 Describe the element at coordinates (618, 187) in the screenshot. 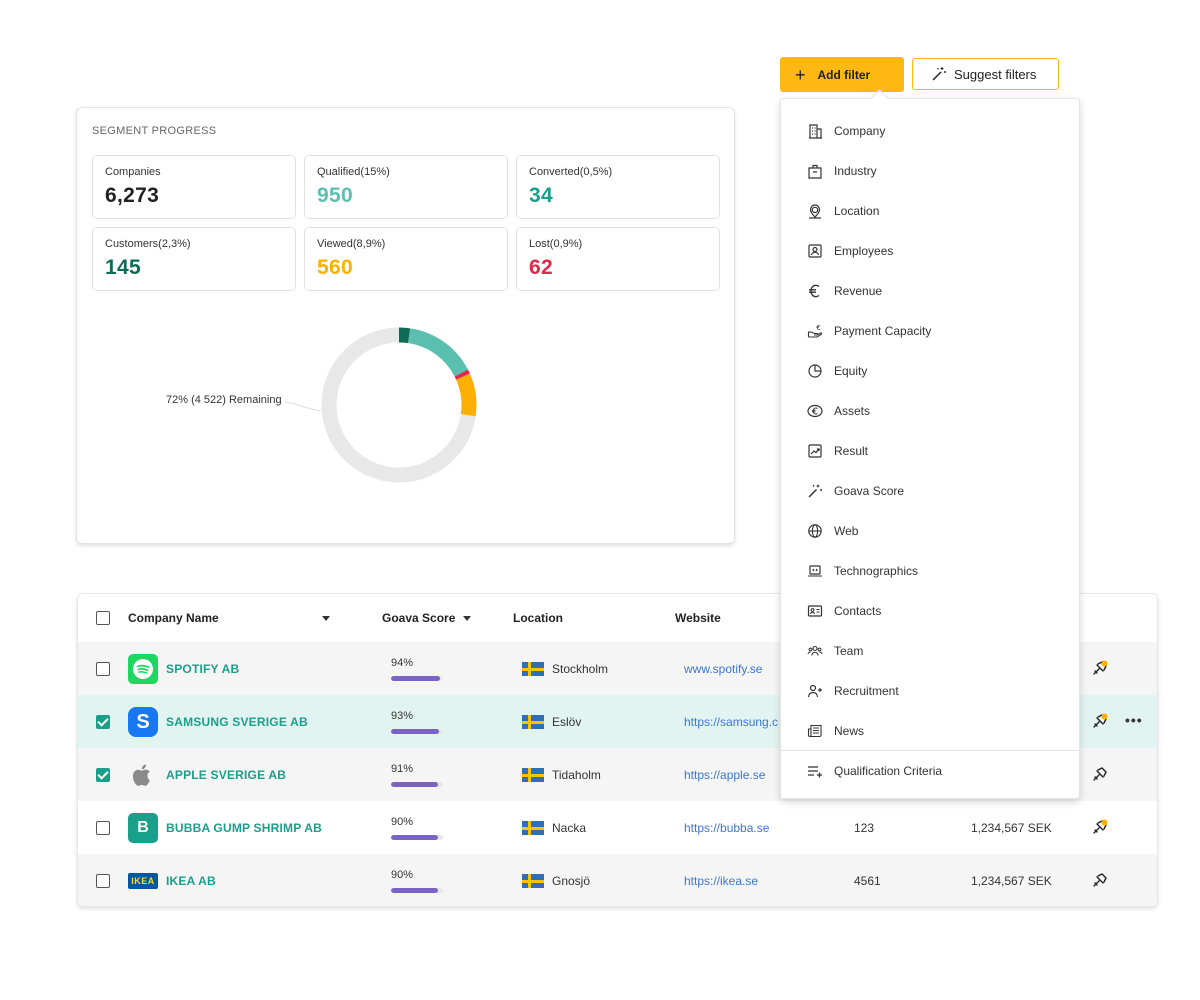

I see `stat-converted: Converted(0,5%) 34` at that location.